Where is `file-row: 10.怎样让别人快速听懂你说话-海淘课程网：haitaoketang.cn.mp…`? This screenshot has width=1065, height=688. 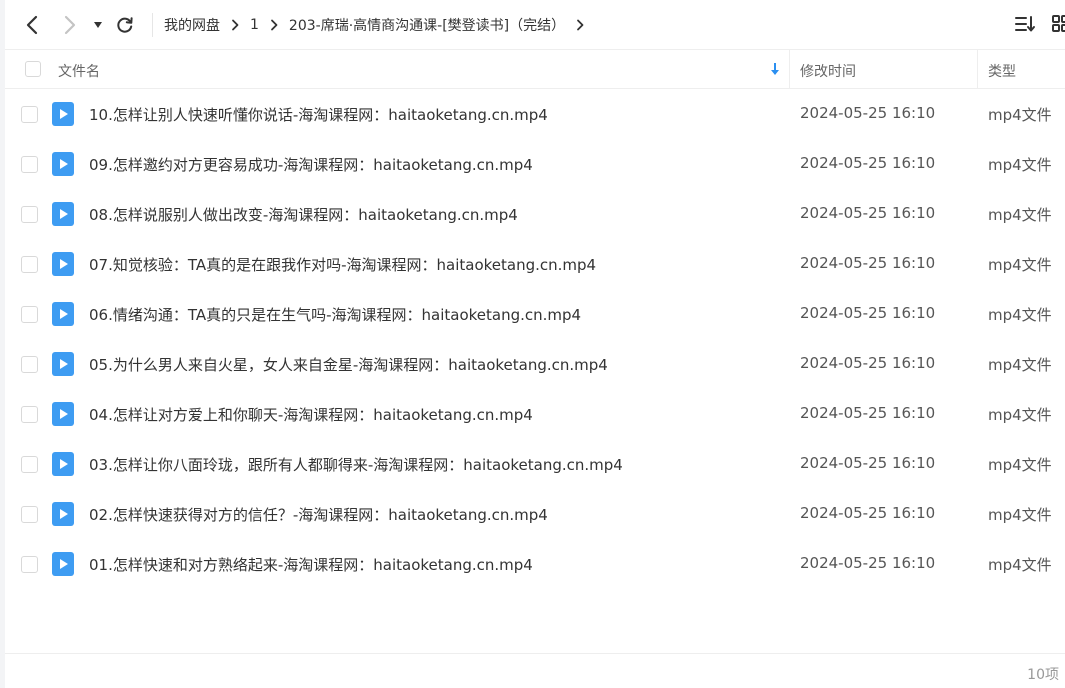 file-row: 10.怎样让别人快速听懂你说话-海淘课程网：haitaoketang.cn.mp… is located at coordinates (535, 114).